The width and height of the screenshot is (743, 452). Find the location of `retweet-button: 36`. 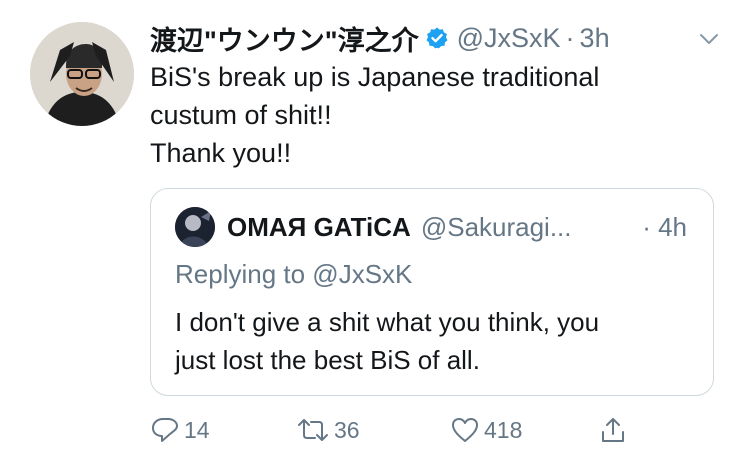

retweet-button: 36 is located at coordinates (328, 430).